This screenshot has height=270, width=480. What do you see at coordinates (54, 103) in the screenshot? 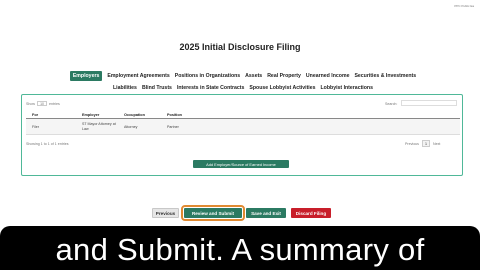
I see `entries-label: entries` at bounding box center [54, 103].